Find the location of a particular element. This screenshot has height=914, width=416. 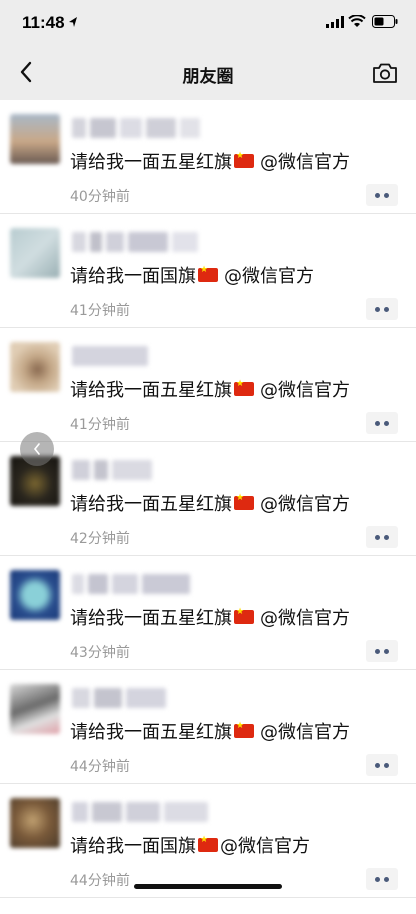

cellular-signal-icon is located at coordinates (335, 22).